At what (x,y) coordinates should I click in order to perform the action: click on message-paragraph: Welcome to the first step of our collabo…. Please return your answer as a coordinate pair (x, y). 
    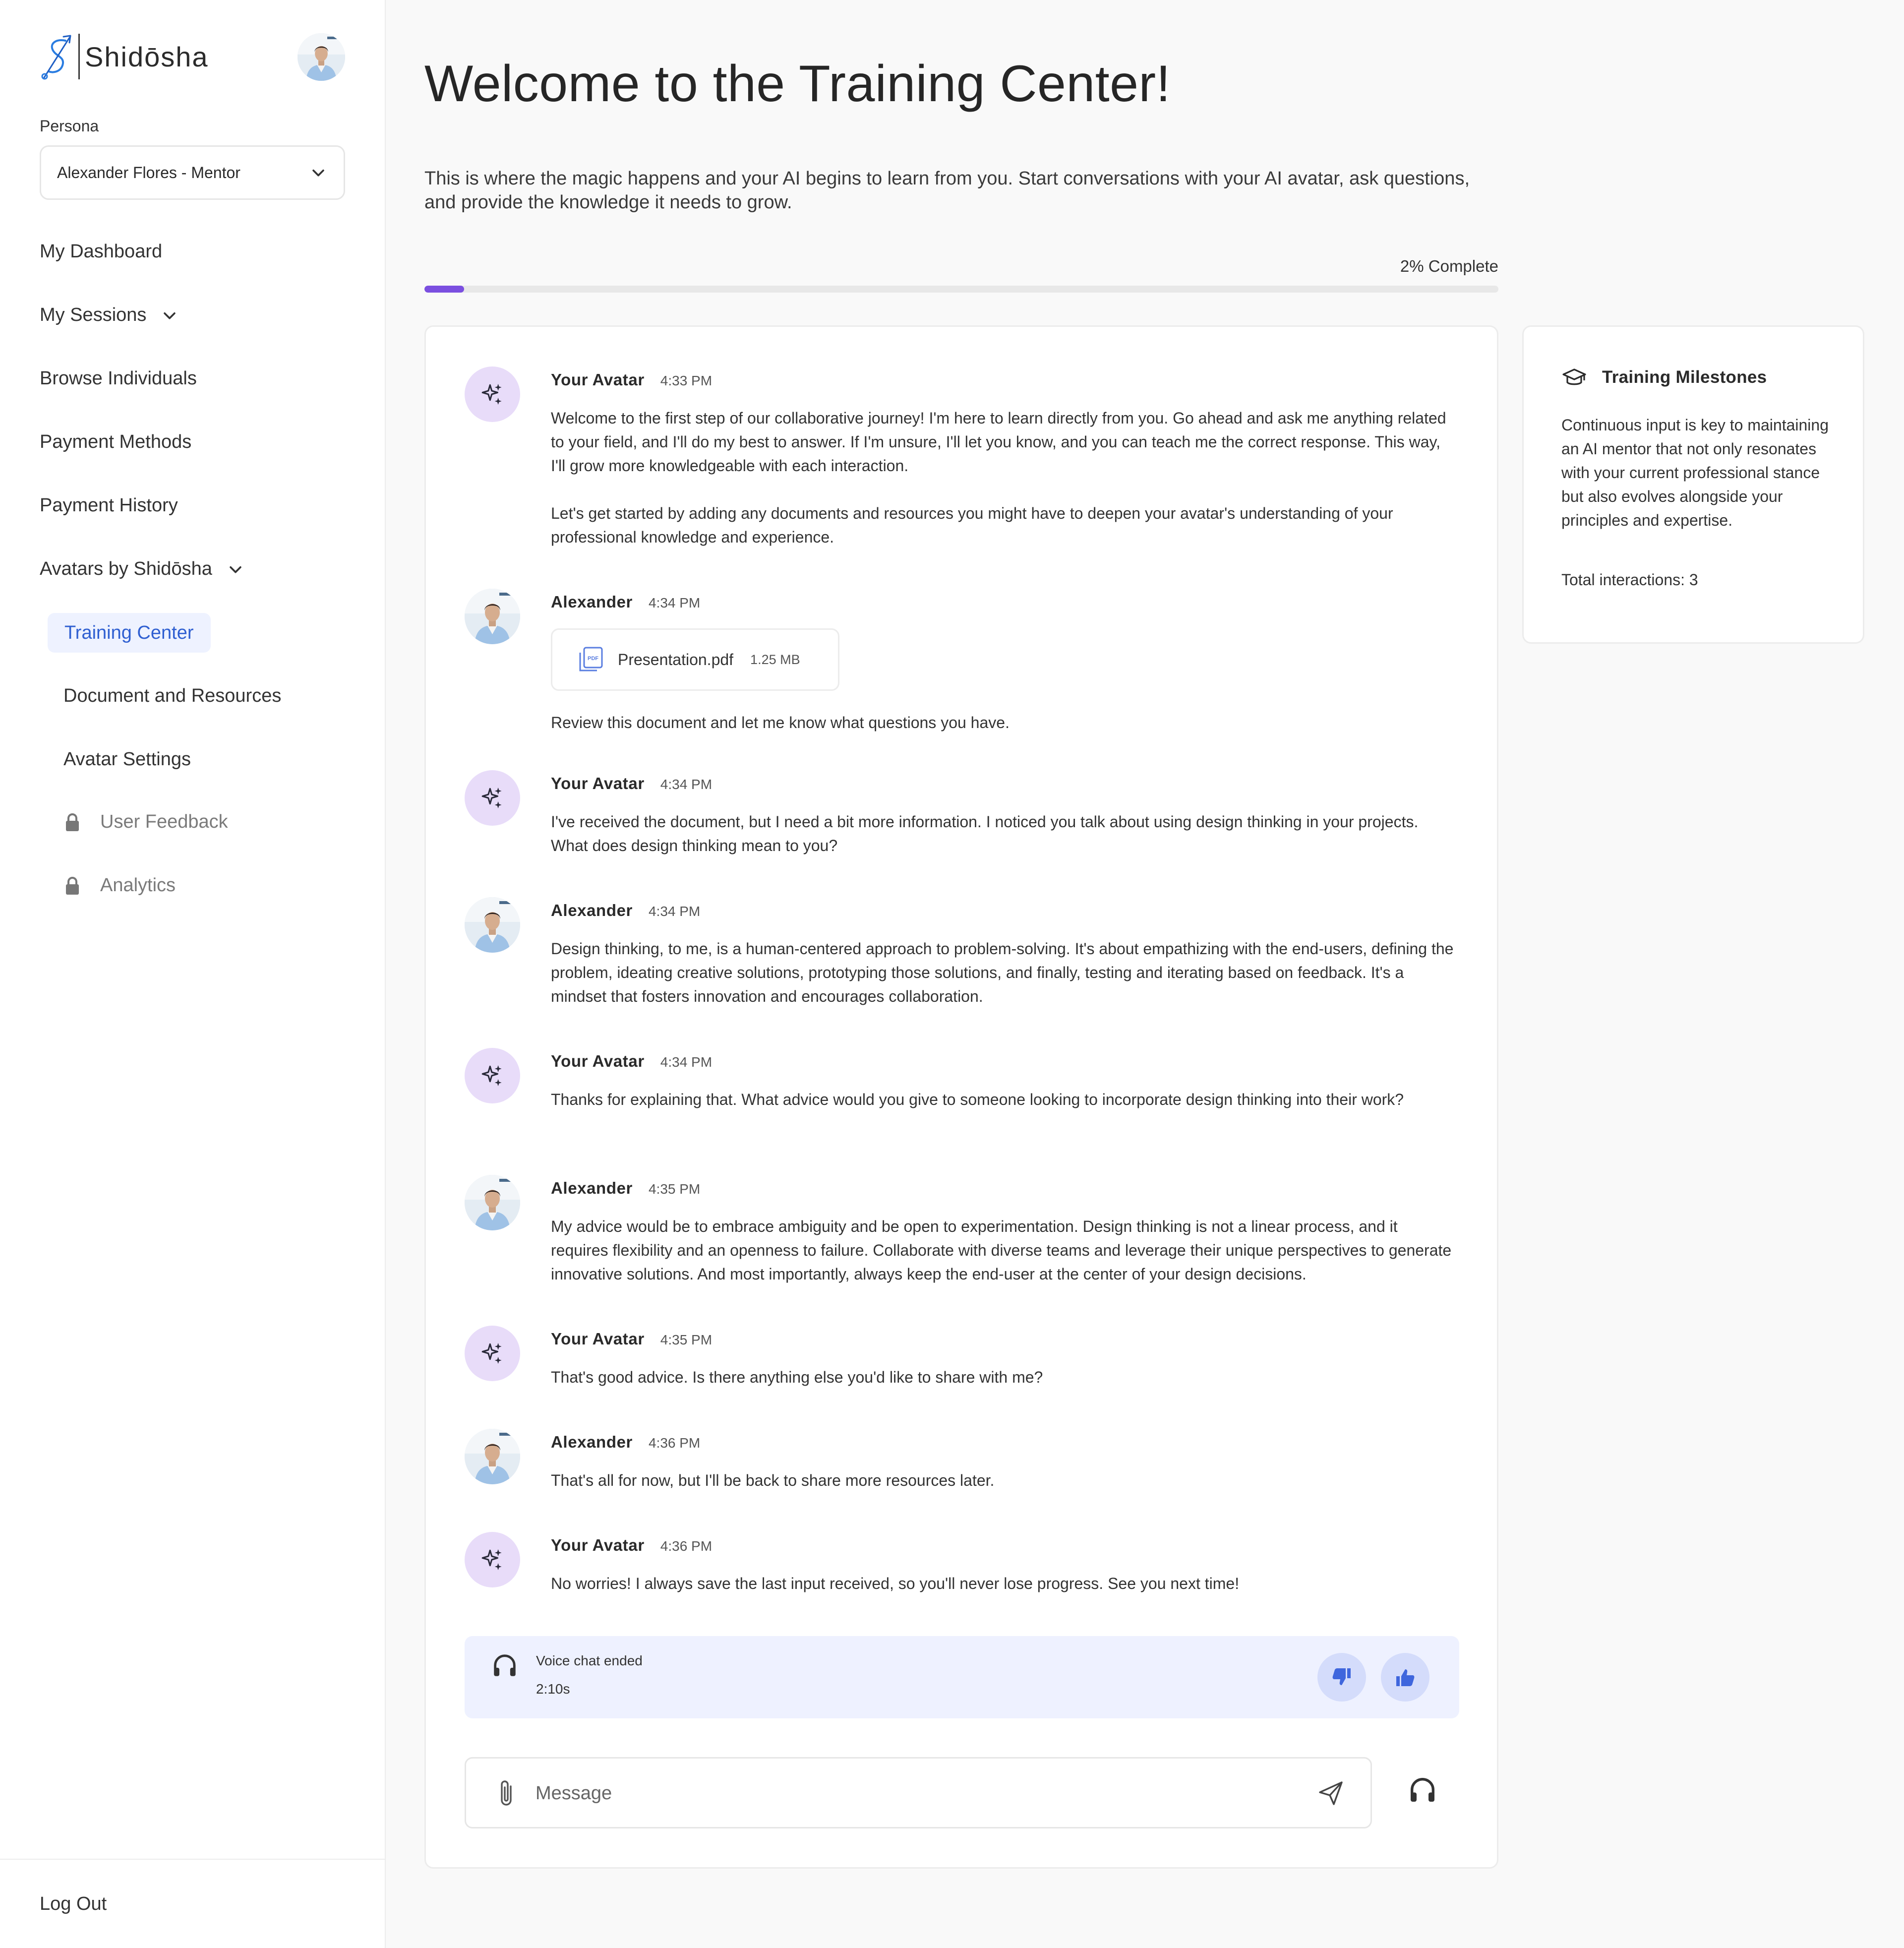
    Looking at the image, I should click on (998, 442).